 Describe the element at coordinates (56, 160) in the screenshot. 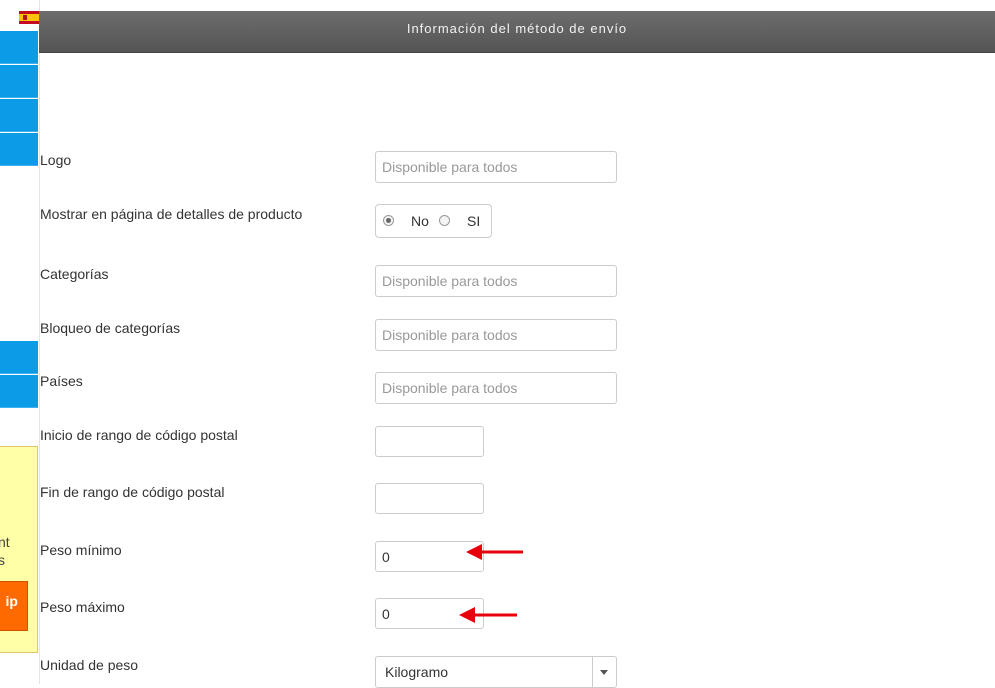

I see `logo-label: Logo` at that location.